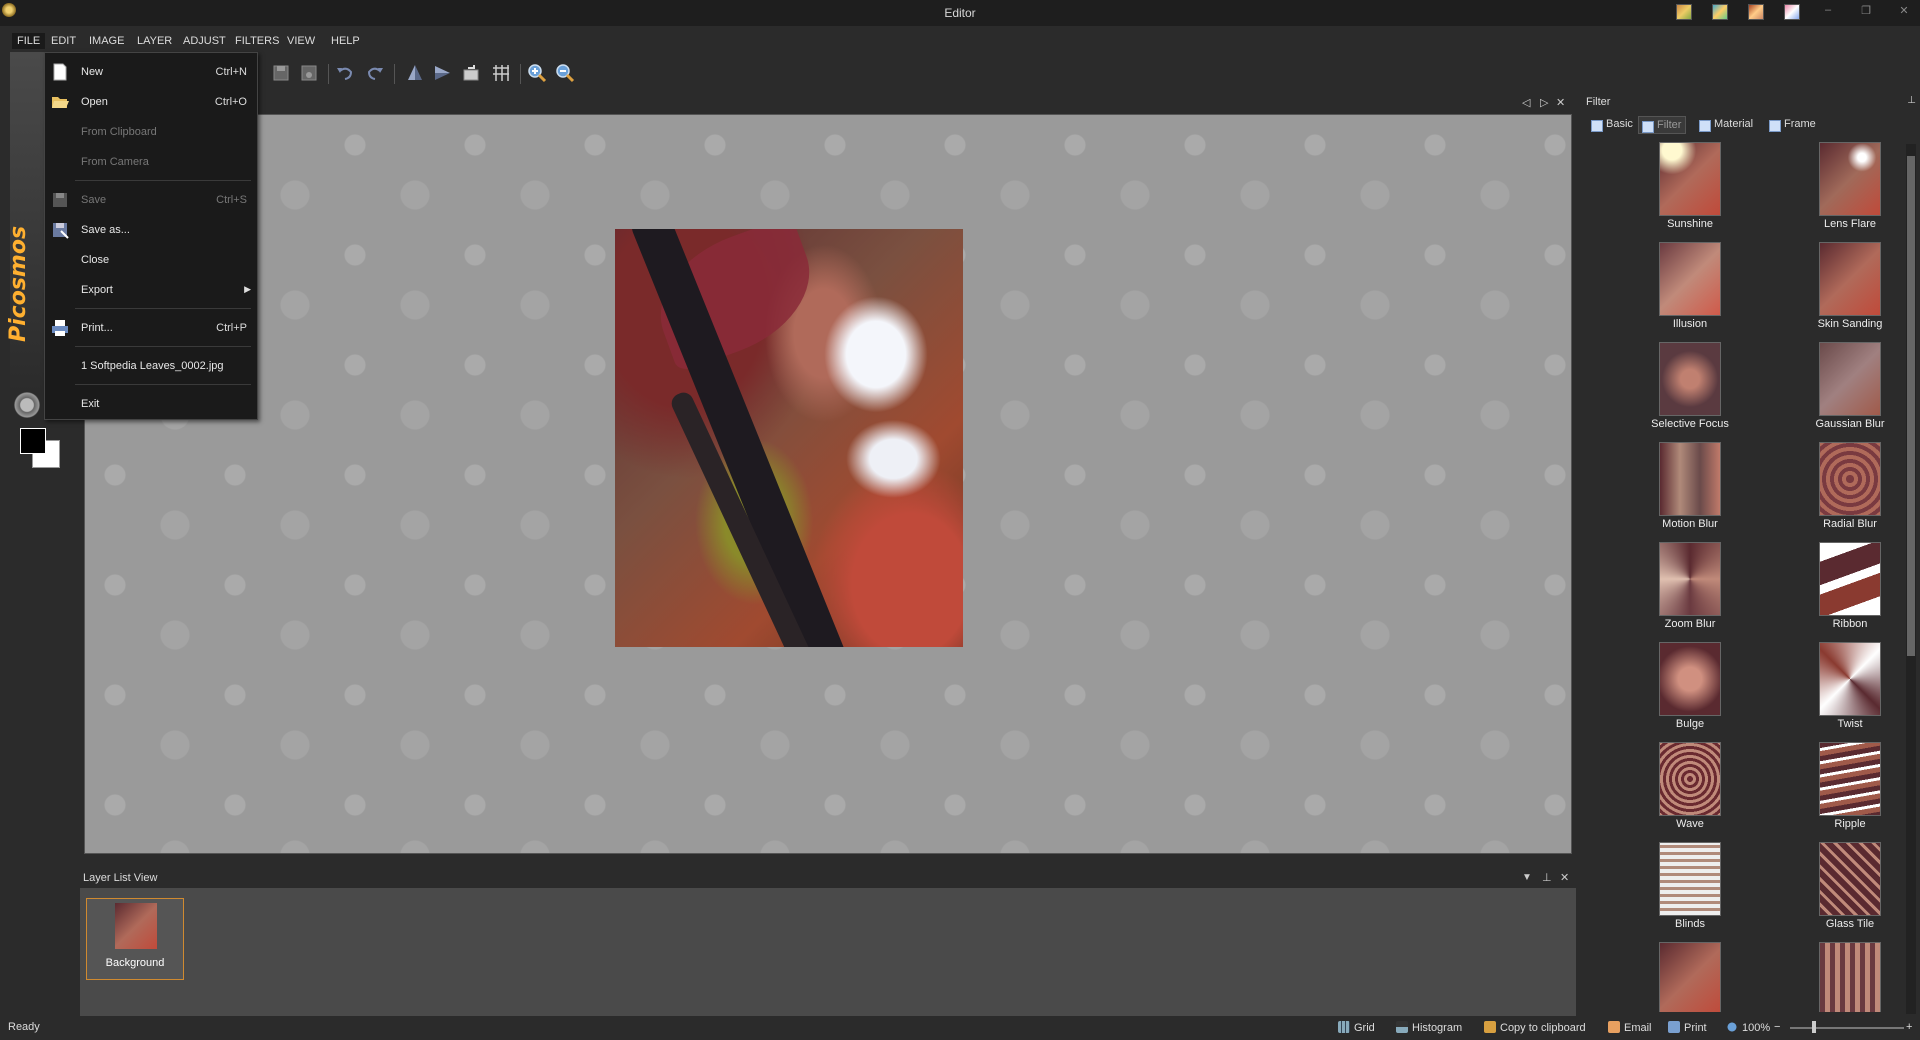  What do you see at coordinates (1732, 1027) in the screenshot?
I see `zoom-icon` at bounding box center [1732, 1027].